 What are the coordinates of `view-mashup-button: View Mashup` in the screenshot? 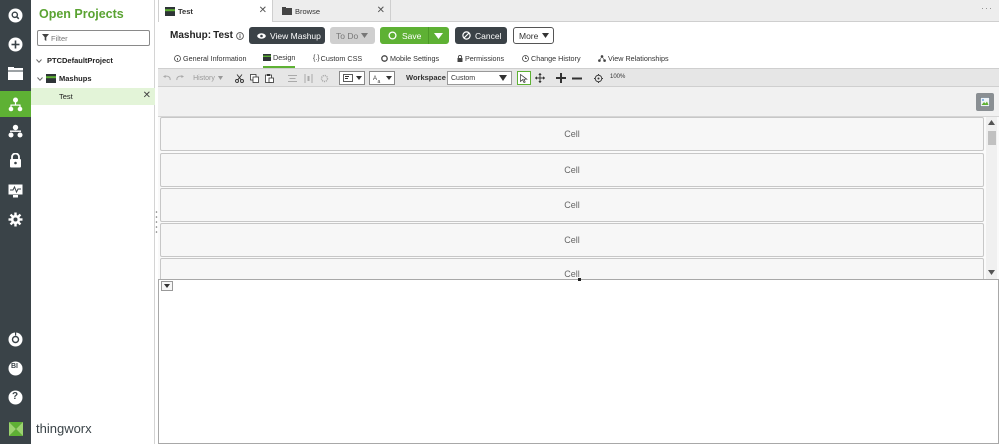 It's located at (287, 35).